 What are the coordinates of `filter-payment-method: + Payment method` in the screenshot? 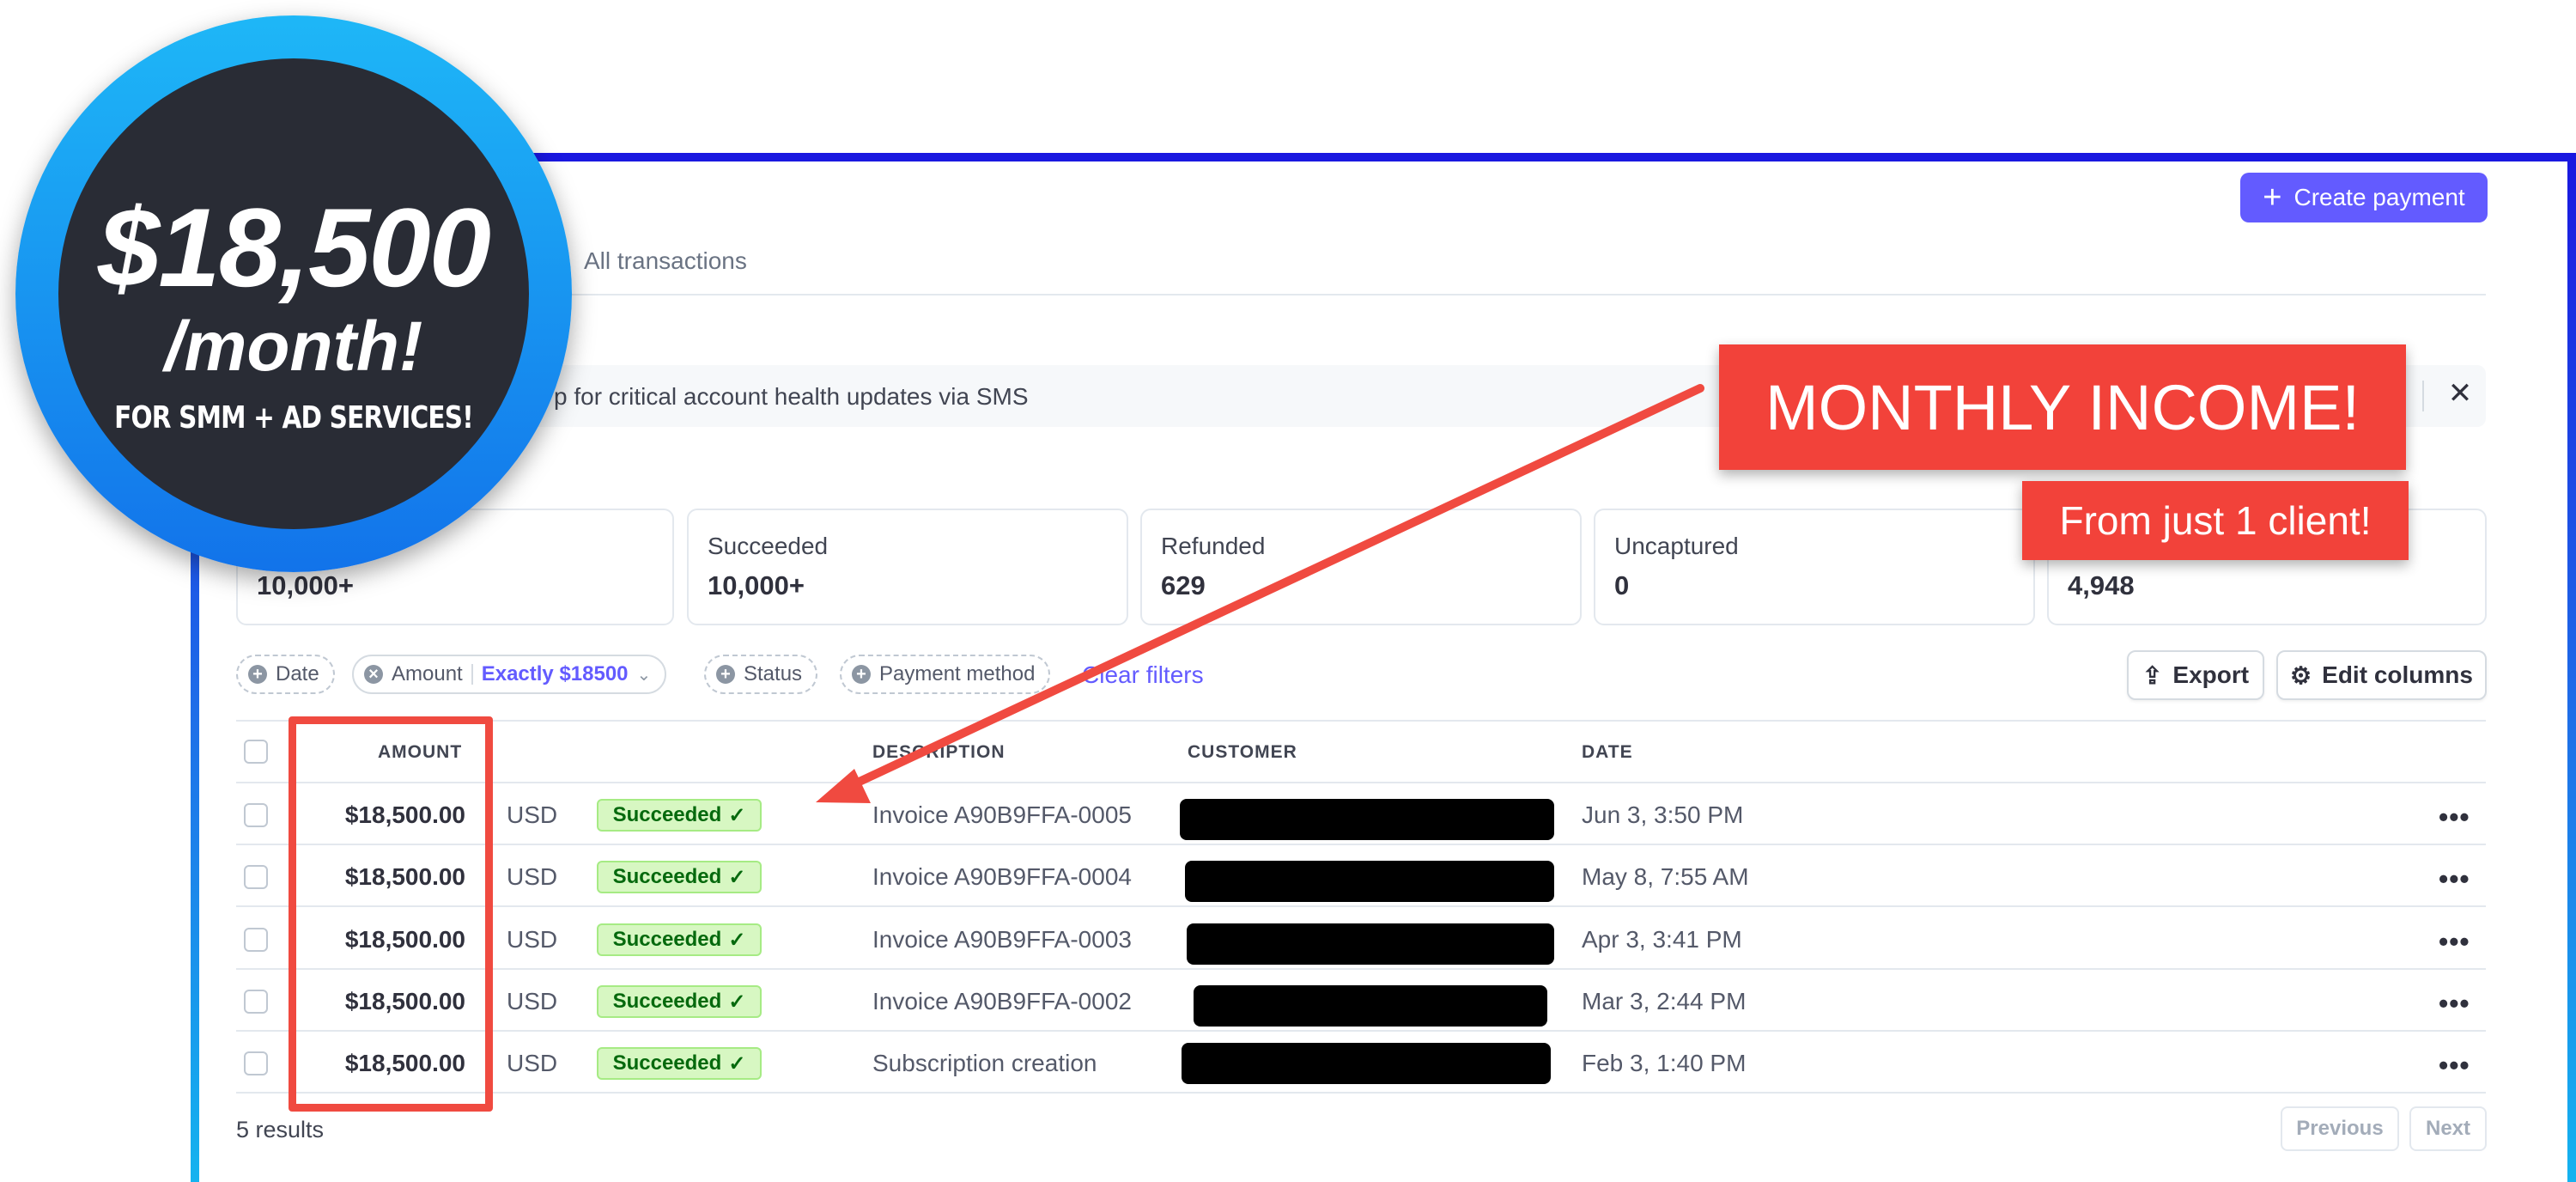 It's located at (946, 674).